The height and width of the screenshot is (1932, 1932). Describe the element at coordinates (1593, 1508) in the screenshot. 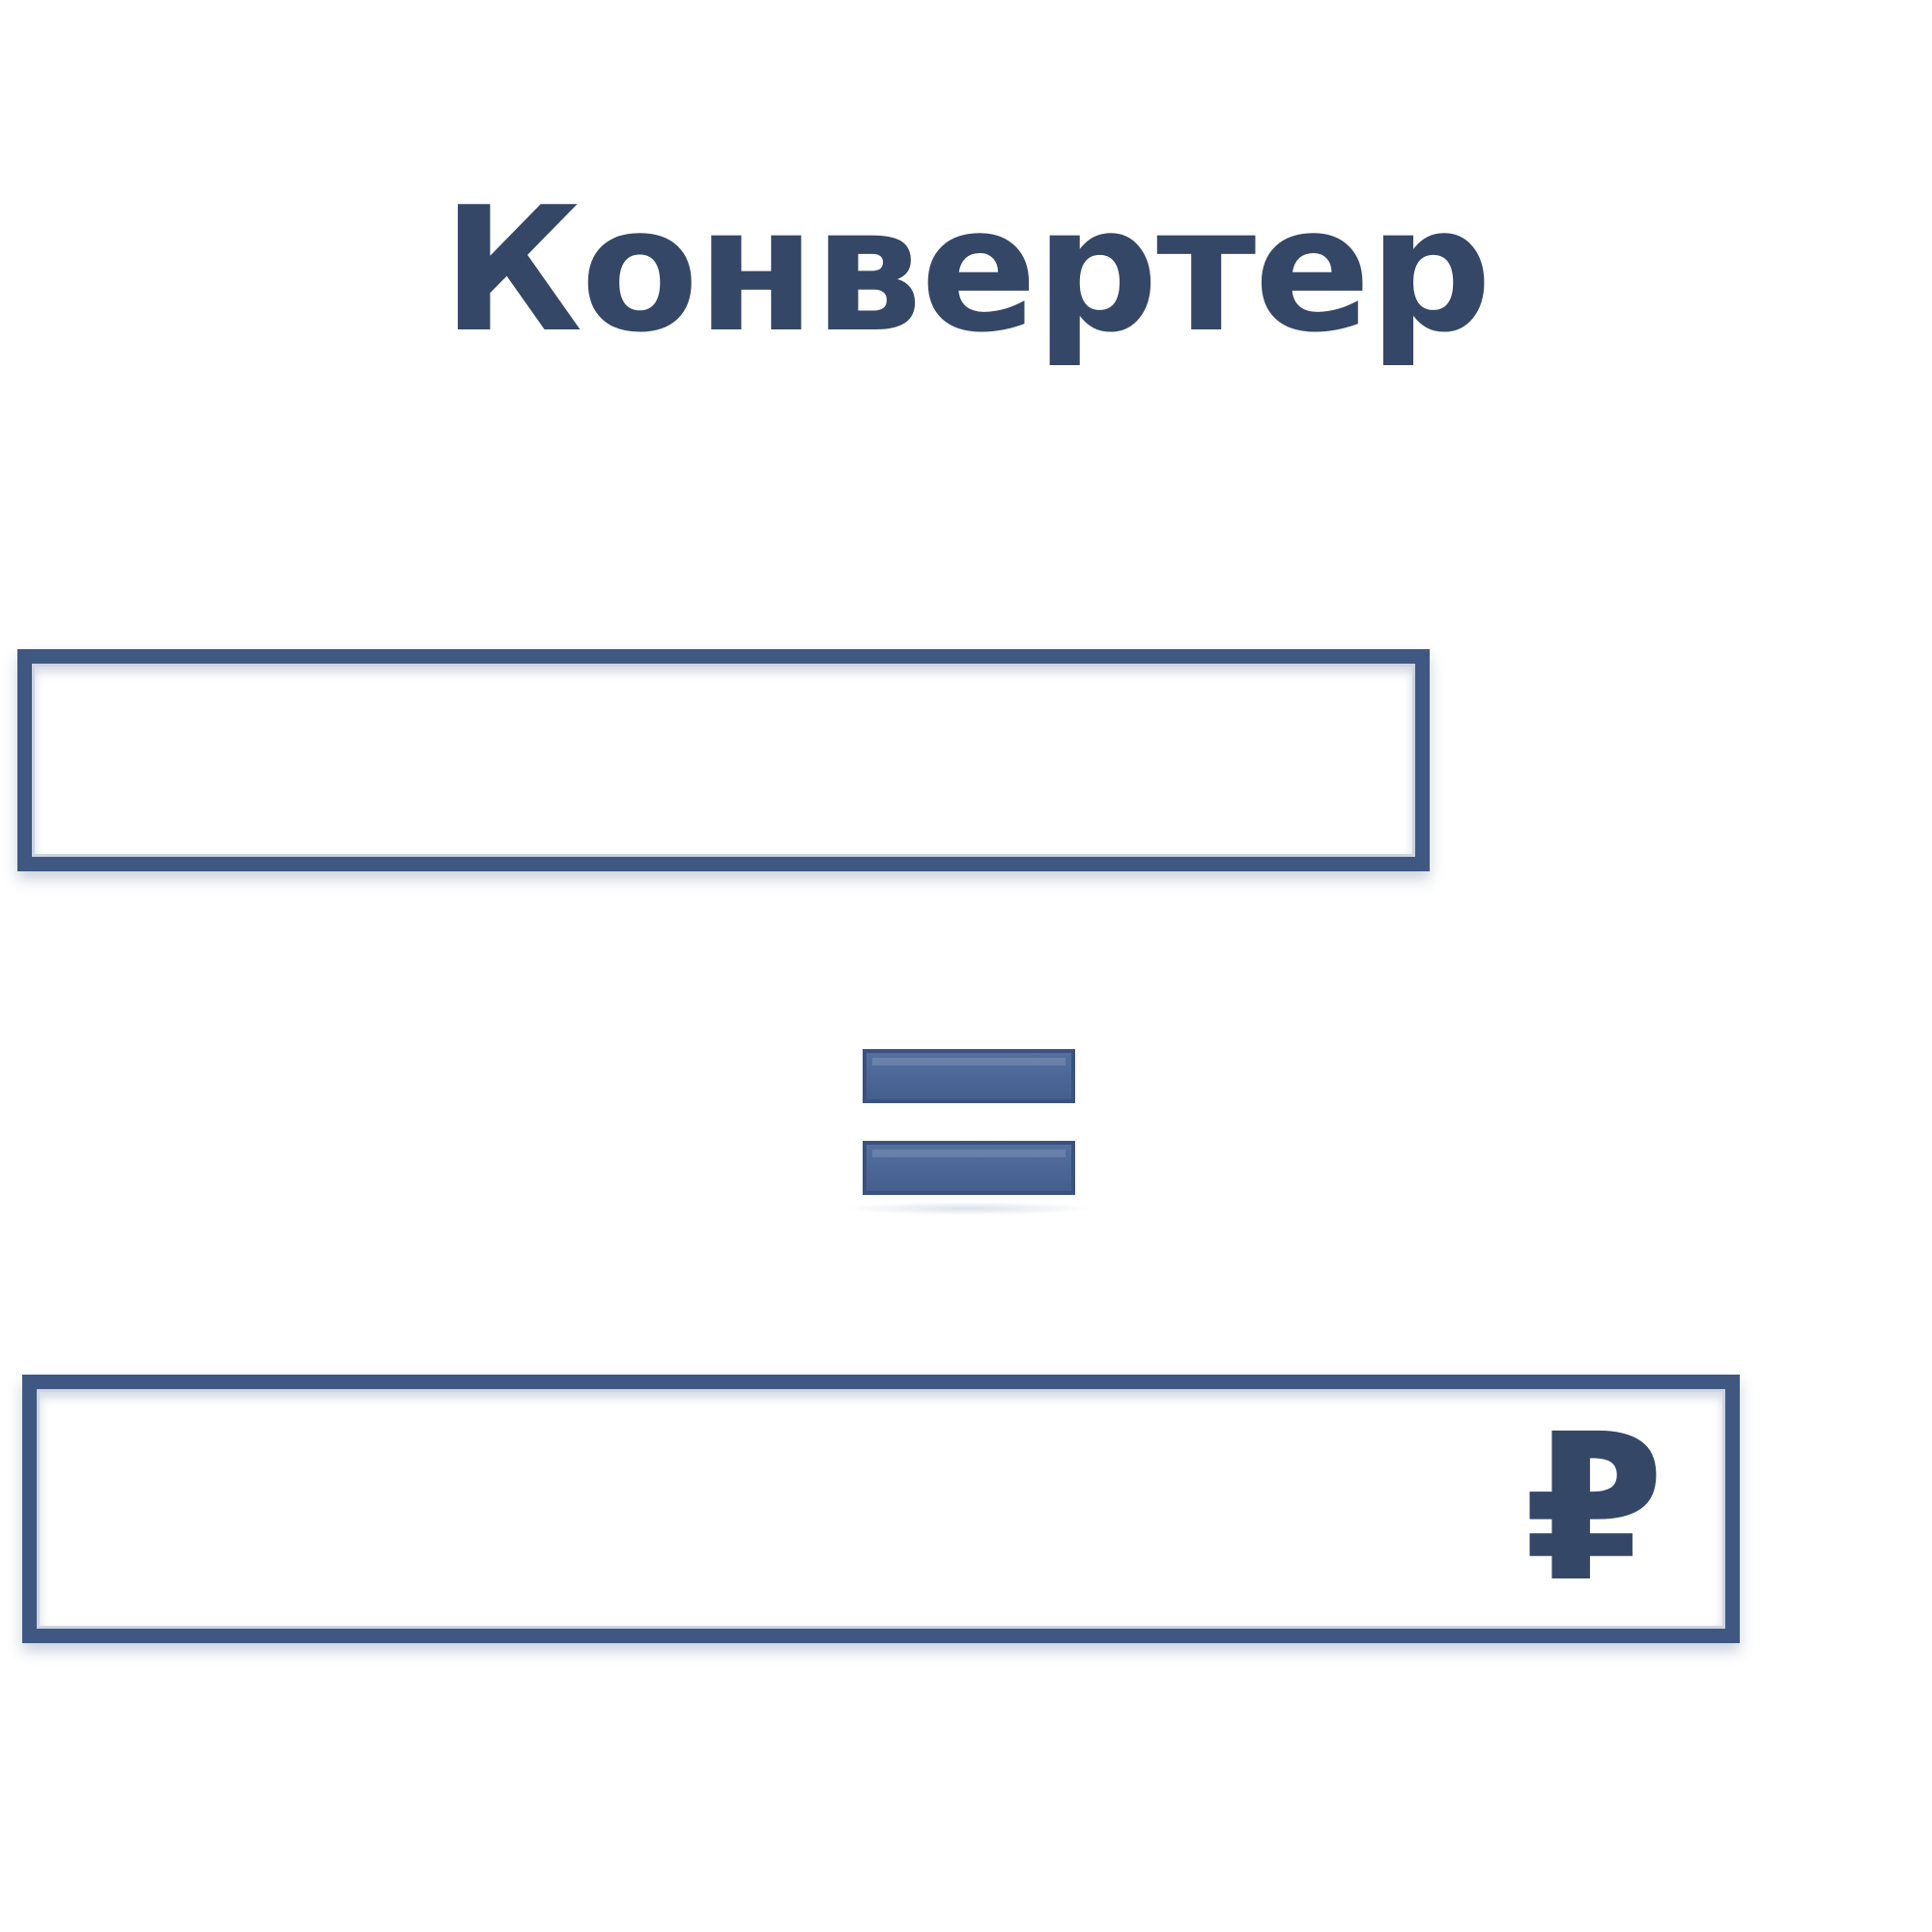

I see `ruble-icon: ₽` at that location.